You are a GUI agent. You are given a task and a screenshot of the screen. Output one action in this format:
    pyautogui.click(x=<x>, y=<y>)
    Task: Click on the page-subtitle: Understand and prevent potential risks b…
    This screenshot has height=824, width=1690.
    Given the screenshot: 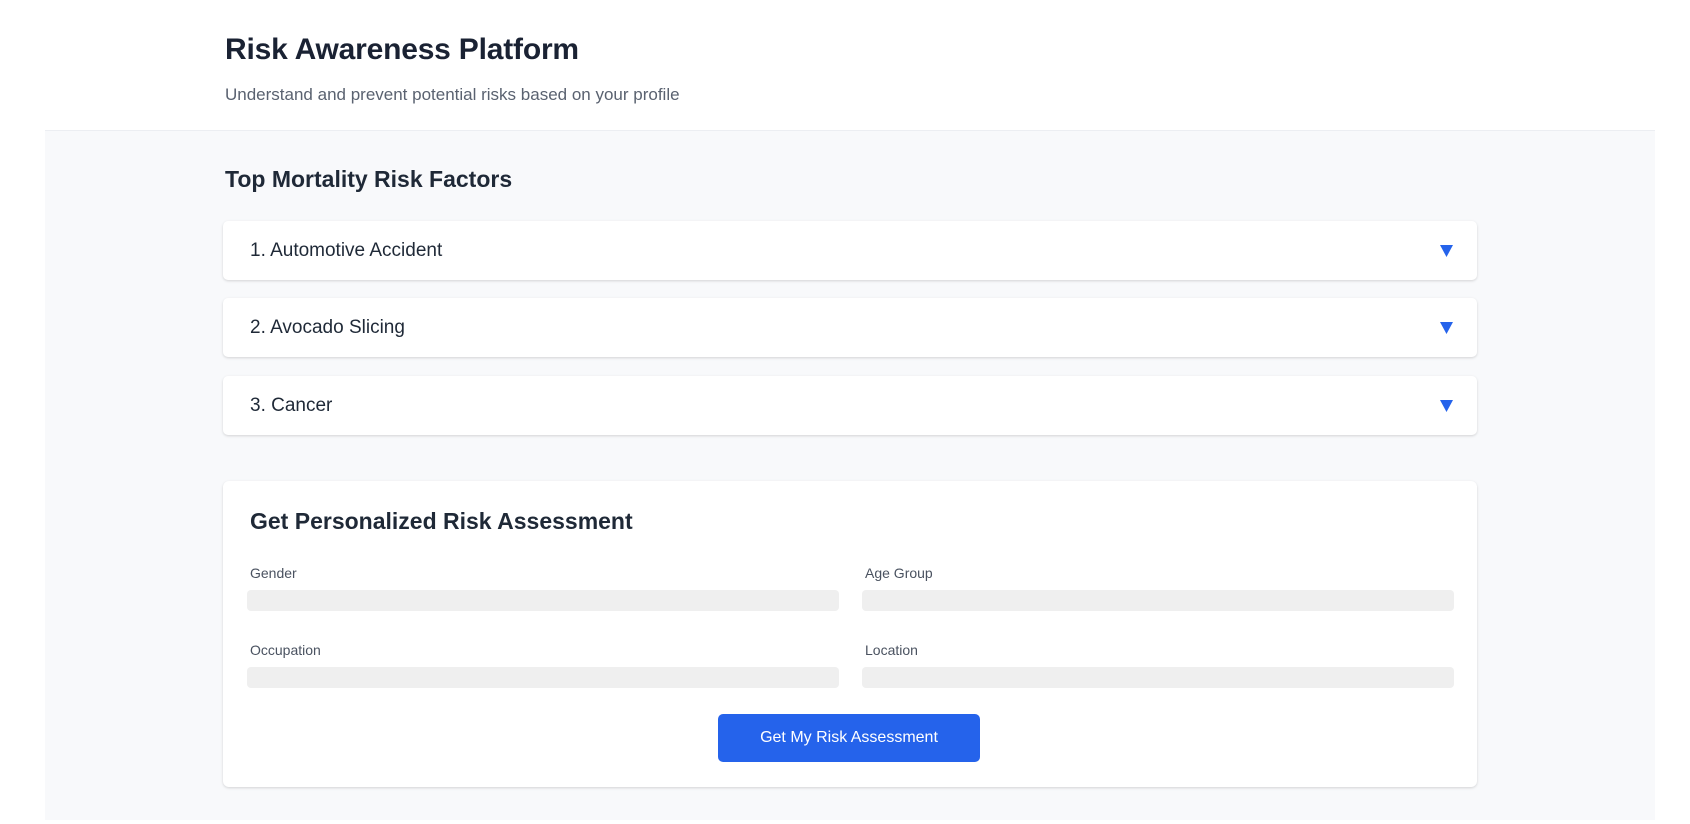 What is the action you would take?
    pyautogui.click(x=452, y=94)
    